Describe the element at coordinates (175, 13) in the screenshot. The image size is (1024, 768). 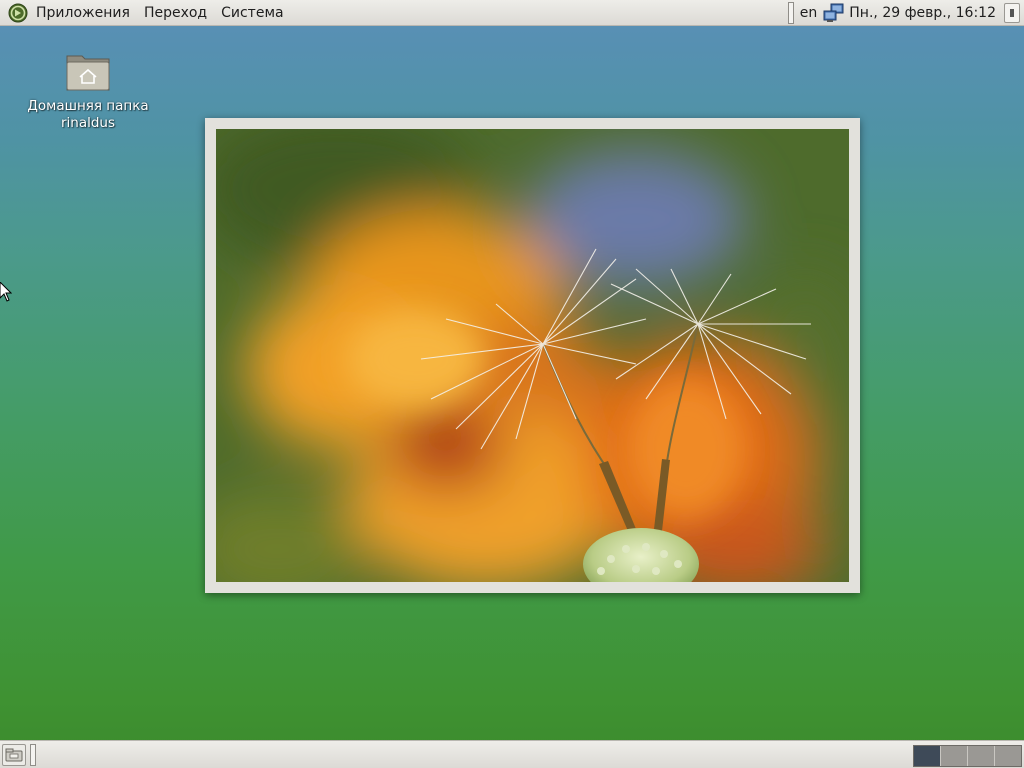
I see `menu-places: Переход` at that location.